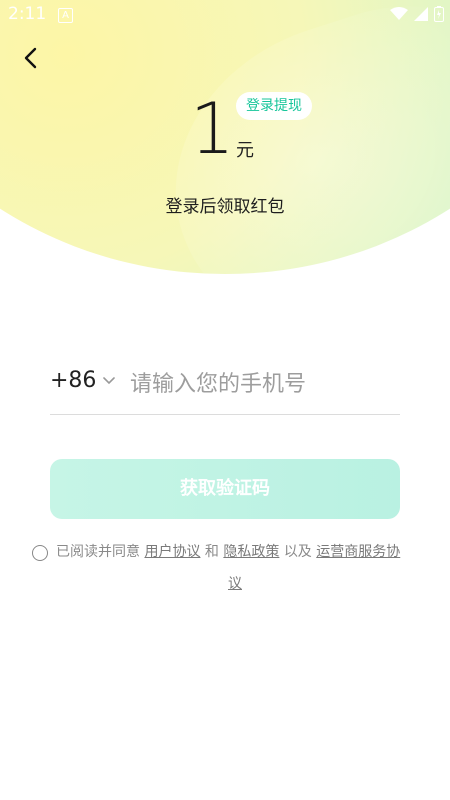  What do you see at coordinates (251, 552) in the screenshot?
I see `privacy-policy-link: 隐私政策` at bounding box center [251, 552].